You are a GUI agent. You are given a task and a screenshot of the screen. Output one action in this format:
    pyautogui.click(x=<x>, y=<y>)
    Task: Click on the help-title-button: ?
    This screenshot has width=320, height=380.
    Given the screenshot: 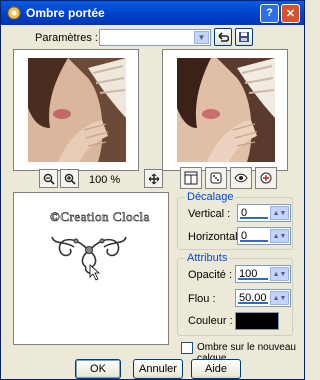 What is the action you would take?
    pyautogui.click(x=269, y=13)
    